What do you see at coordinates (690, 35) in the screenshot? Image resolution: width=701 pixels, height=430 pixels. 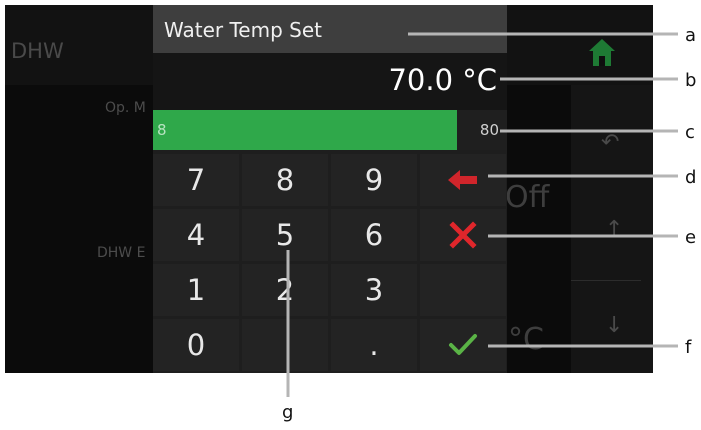 I see `callout-a: a` at bounding box center [690, 35].